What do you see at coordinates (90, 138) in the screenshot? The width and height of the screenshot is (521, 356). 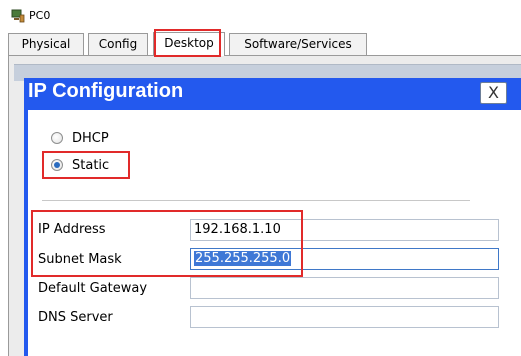 I see `dhcp-label: DHCP` at bounding box center [90, 138].